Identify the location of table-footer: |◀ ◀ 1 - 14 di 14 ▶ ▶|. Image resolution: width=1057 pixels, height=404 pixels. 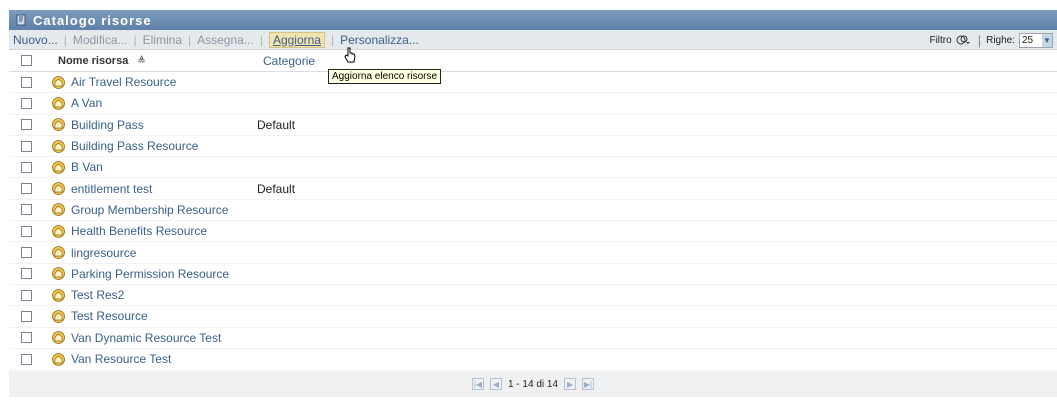
(533, 384).